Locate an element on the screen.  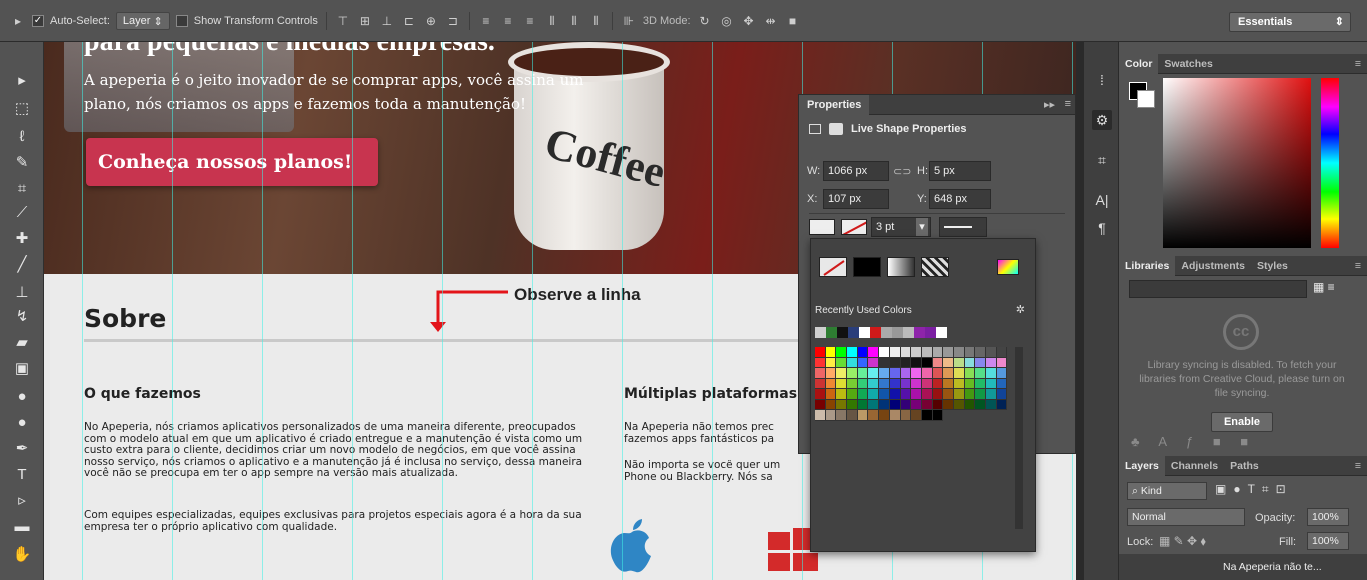
gradient-tool-icon: ▣ is located at coordinates (22, 369).